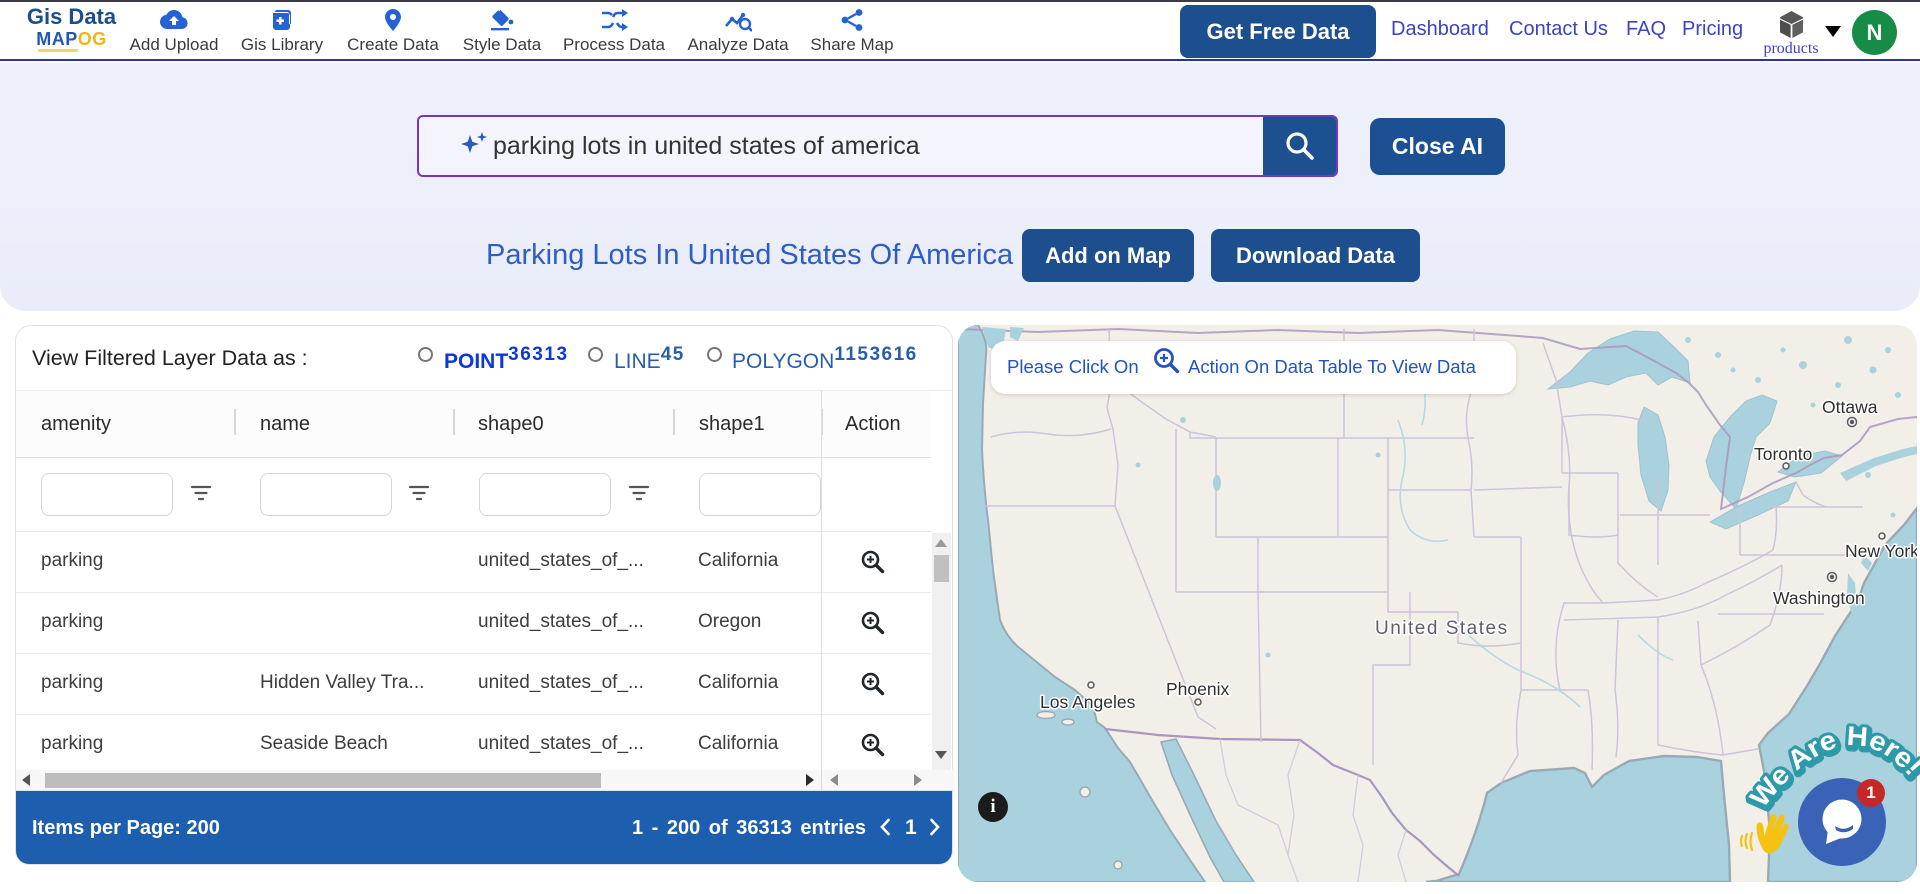 The image size is (1920, 894). Describe the element at coordinates (1850, 407) in the screenshot. I see `svg-text: Ottawa` at that location.